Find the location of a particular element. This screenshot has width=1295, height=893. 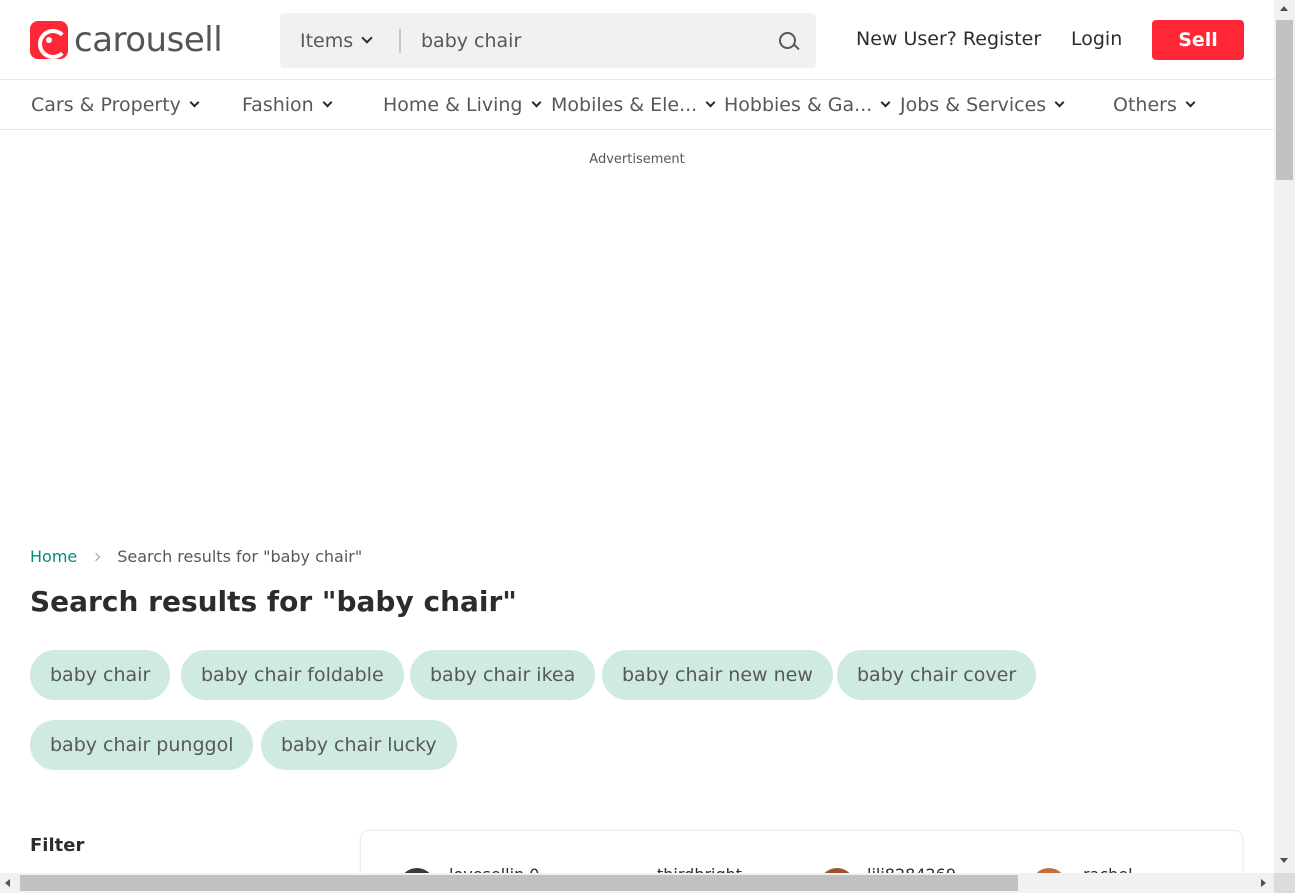

category-cars-property: Cars & Property is located at coordinates (115, 105).